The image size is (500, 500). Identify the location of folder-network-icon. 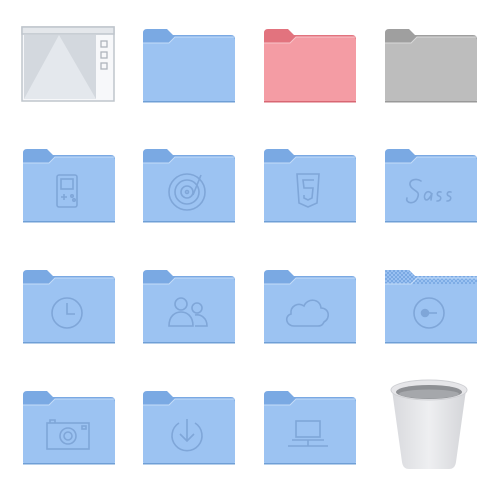
(308, 429).